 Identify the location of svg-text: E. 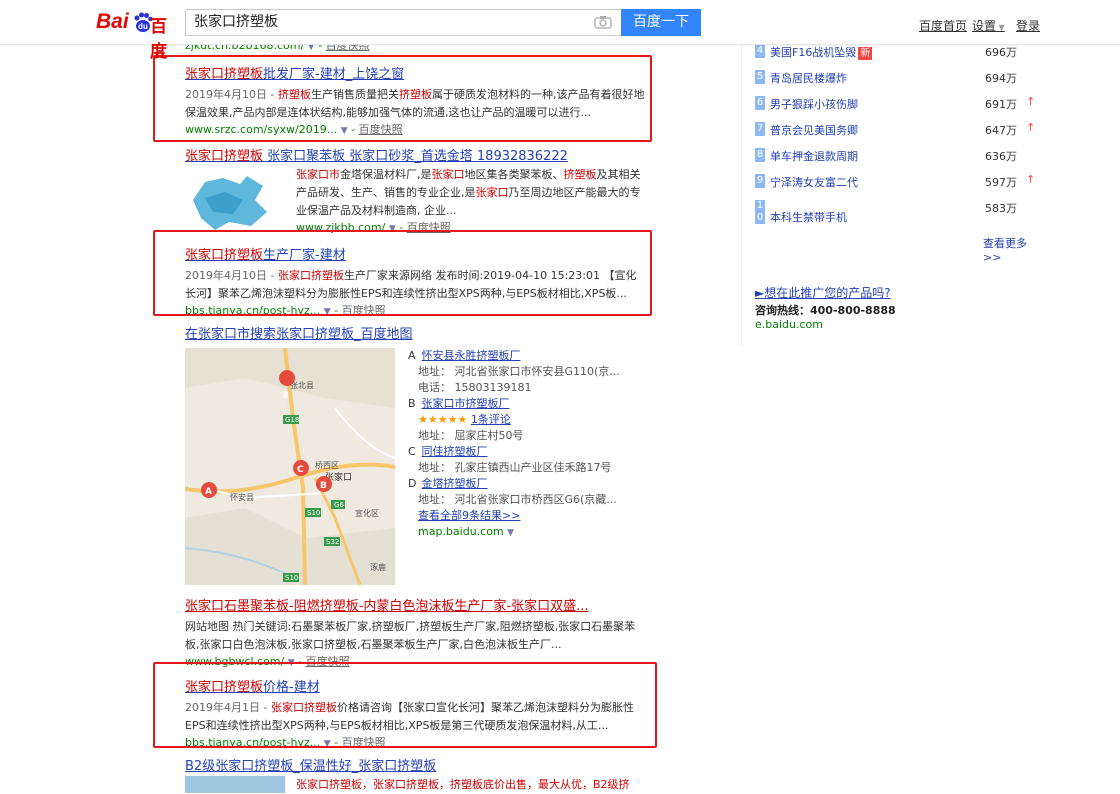
(286, 396).